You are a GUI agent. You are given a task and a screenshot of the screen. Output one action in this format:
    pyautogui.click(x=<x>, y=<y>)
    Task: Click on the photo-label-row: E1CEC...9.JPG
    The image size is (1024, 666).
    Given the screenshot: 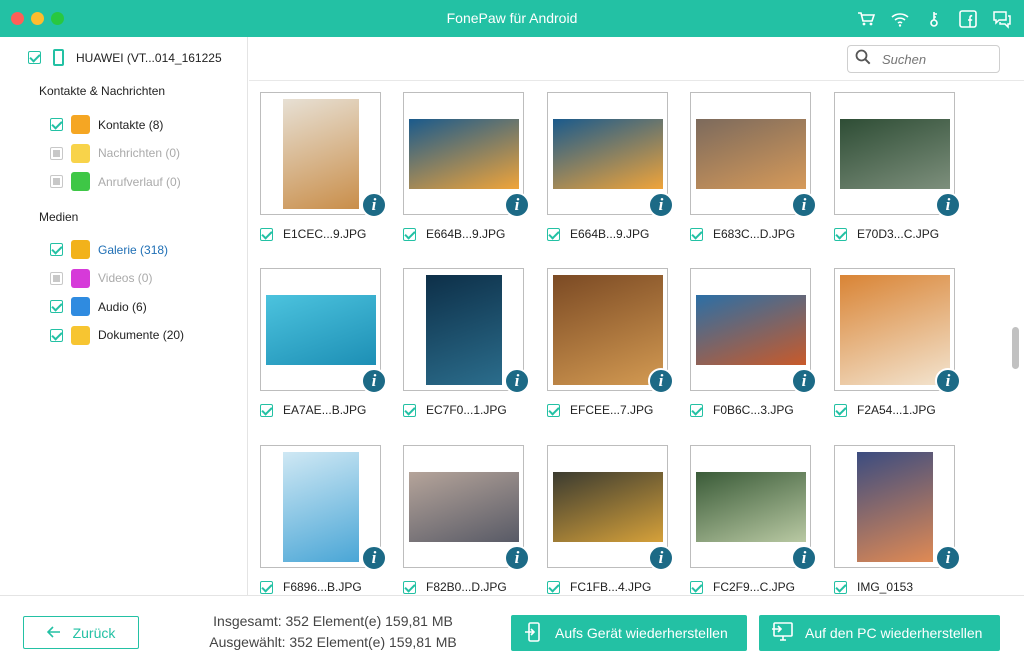 What is the action you would take?
    pyautogui.click(x=335, y=234)
    